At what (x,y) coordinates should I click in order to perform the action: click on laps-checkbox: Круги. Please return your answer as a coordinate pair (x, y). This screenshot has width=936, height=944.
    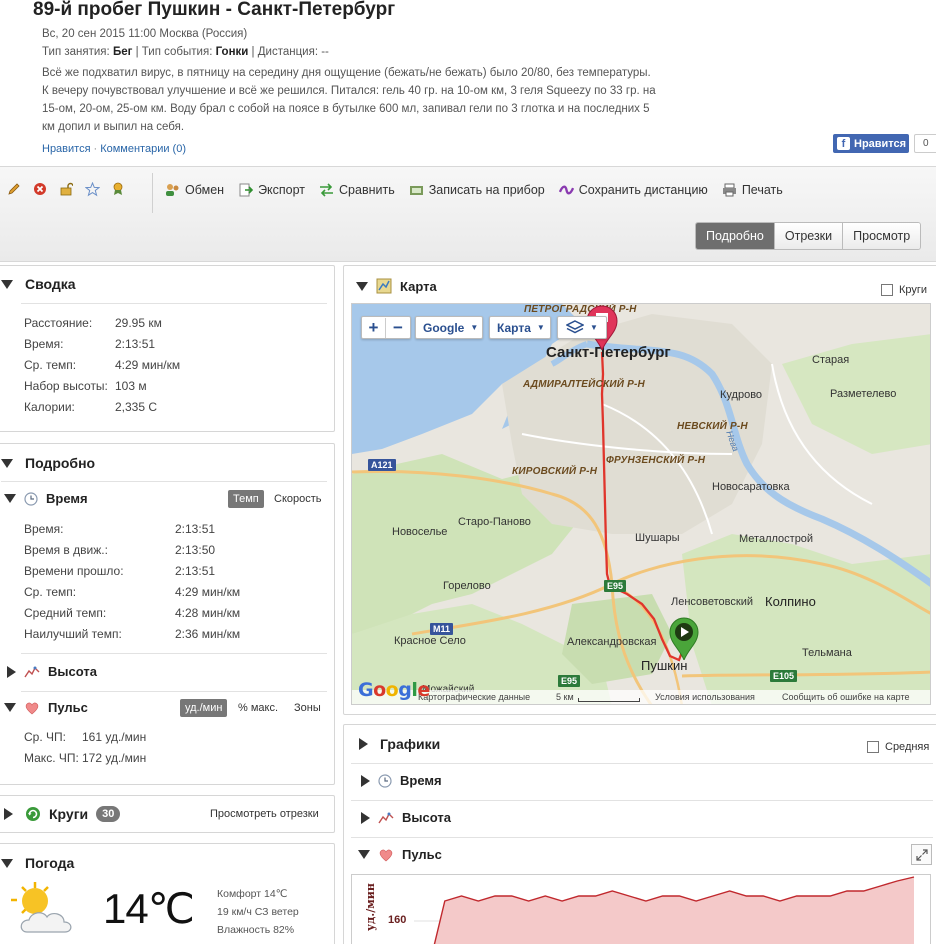
    Looking at the image, I should click on (904, 290).